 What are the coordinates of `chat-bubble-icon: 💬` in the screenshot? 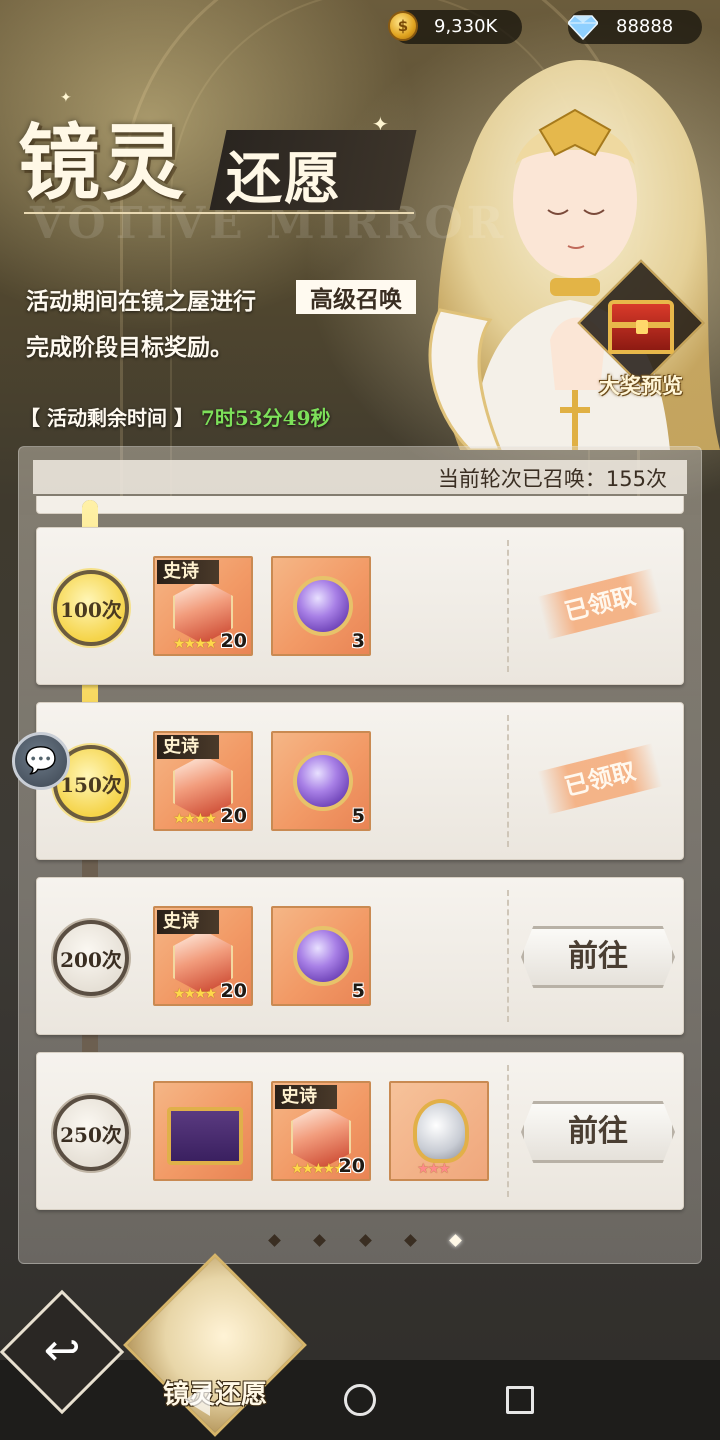 It's located at (41, 761).